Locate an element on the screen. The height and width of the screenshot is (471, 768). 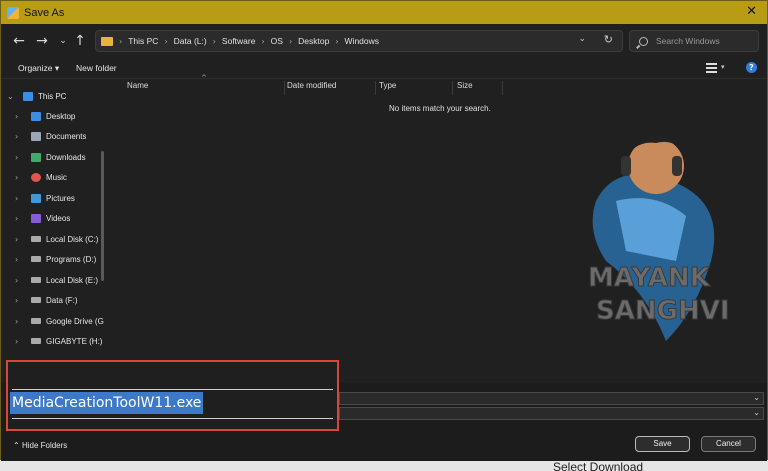
sidebar-item-programs-d: › Programs (D:) is located at coordinates (54, 259).